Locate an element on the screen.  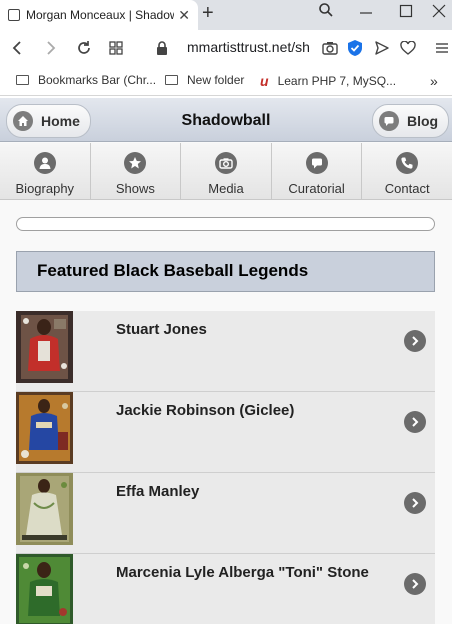
item-title: Jackie Robinson (Giclee) is located at coordinates (205, 410).